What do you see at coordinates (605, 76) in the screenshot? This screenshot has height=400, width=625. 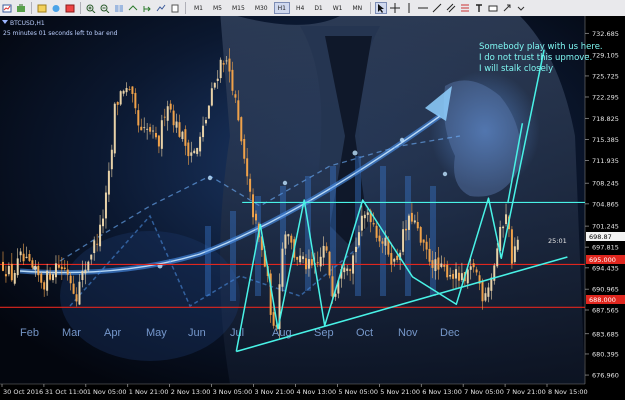 I see `price-tick-label: 725.725` at bounding box center [605, 76].